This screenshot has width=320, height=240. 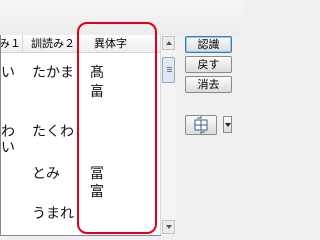 I want to click on tool-dropdown-button, so click(x=227, y=124).